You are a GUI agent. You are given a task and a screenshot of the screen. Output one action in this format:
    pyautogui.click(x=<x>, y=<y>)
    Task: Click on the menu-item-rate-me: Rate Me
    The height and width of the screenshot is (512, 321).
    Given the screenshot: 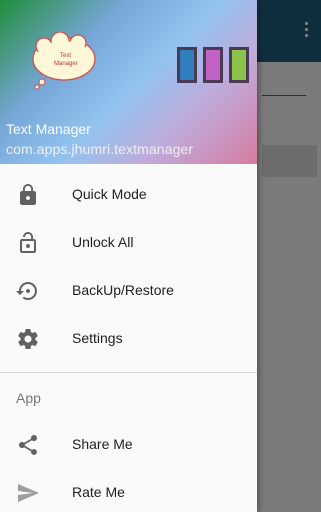 What is the action you would take?
    pyautogui.click(x=128, y=490)
    